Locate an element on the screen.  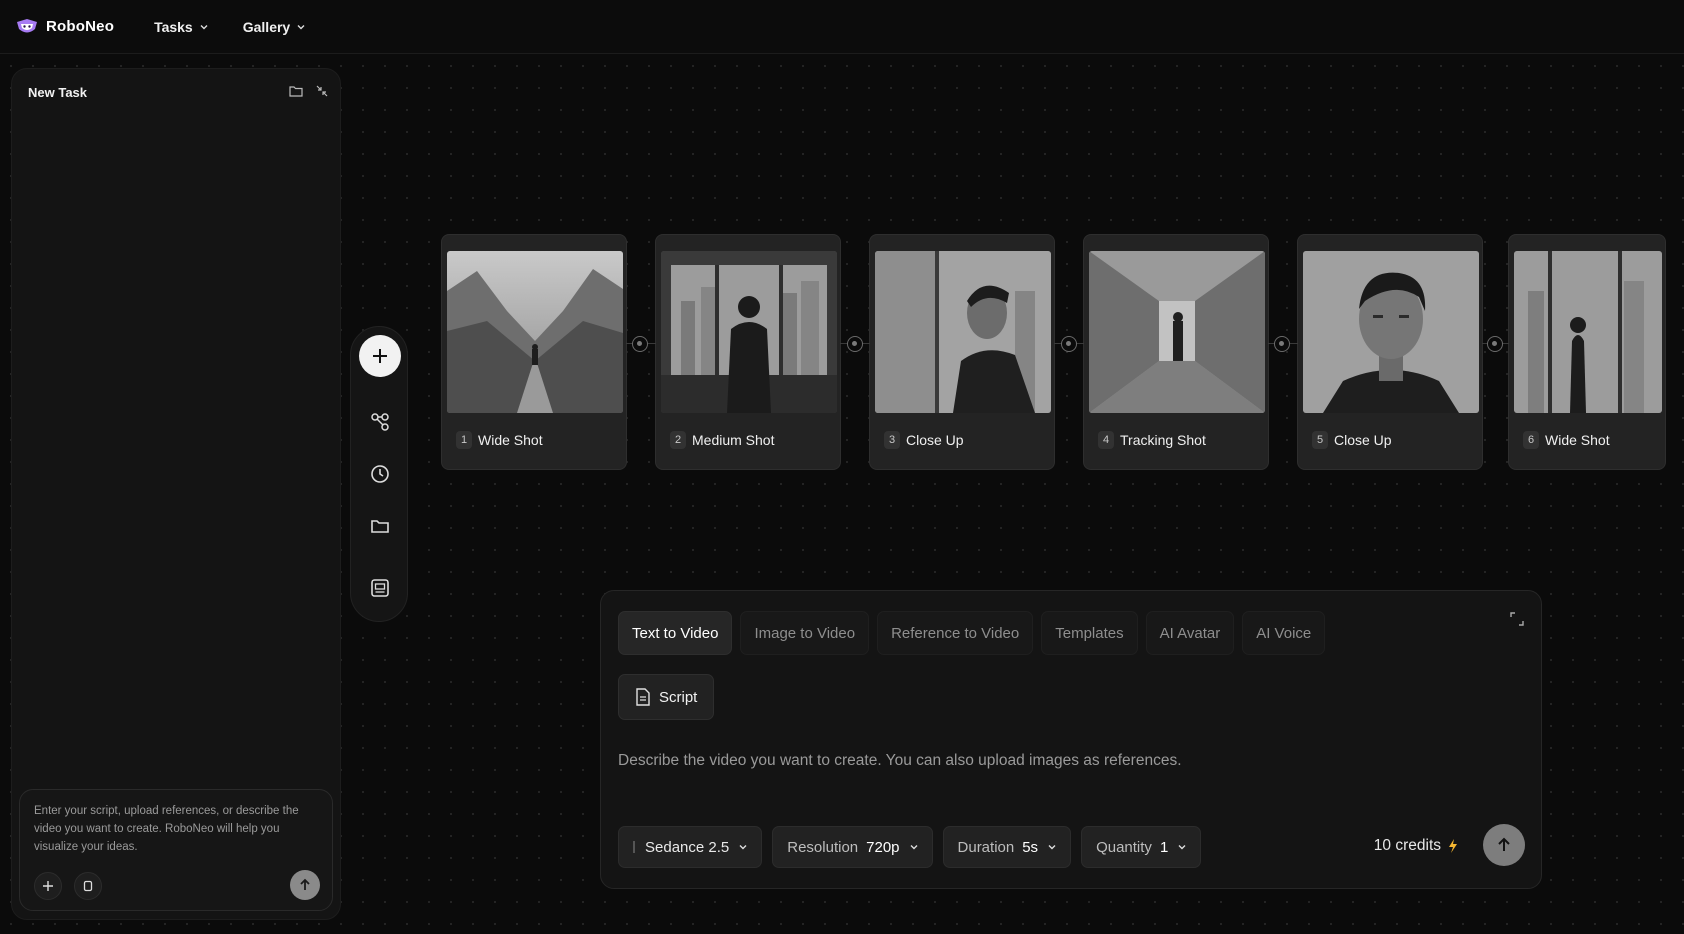
shot-thumbnail-portrait is located at coordinates (1391, 332).